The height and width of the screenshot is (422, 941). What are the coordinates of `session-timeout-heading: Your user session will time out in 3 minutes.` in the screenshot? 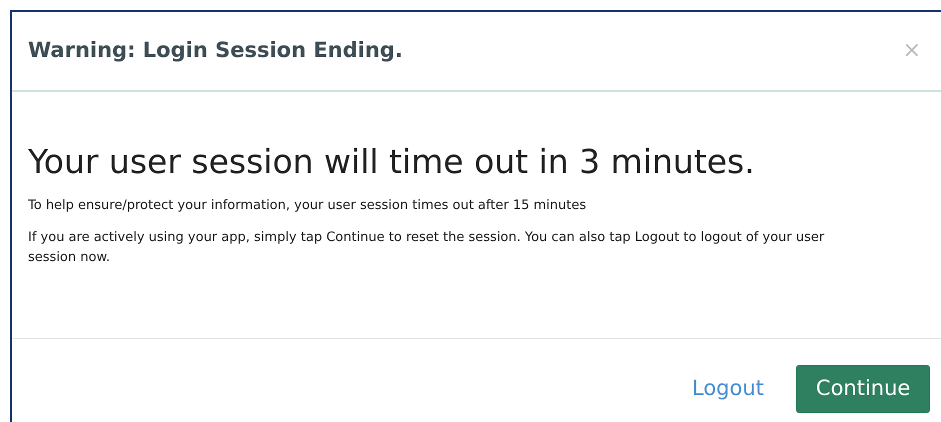 It's located at (392, 162).